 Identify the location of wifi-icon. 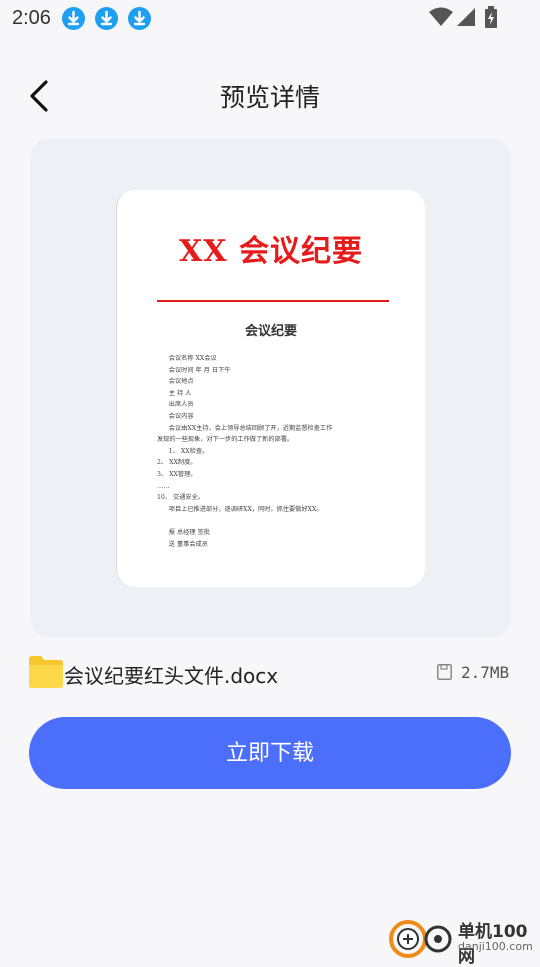
(441, 16).